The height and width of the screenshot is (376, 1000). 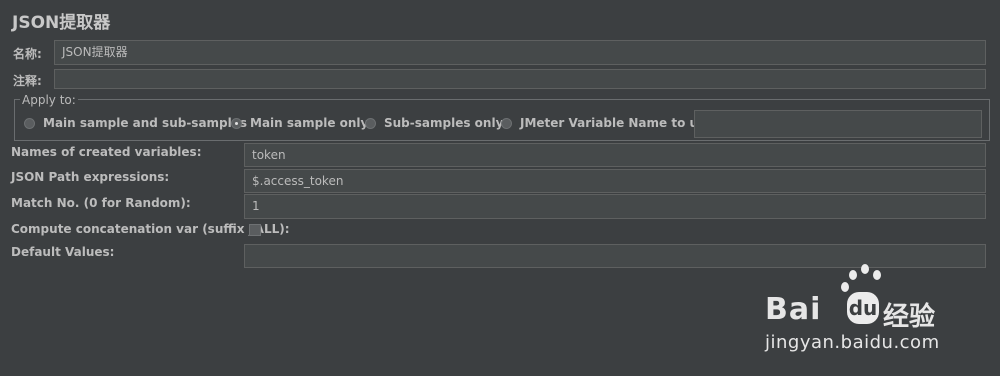 I want to click on comment-label: 注释:, so click(x=27, y=81).